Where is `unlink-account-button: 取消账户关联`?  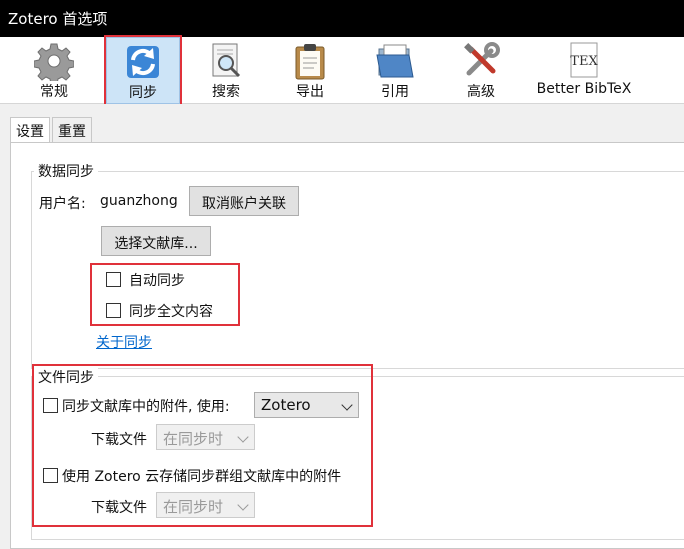
unlink-account-button: 取消账户关联 is located at coordinates (244, 201).